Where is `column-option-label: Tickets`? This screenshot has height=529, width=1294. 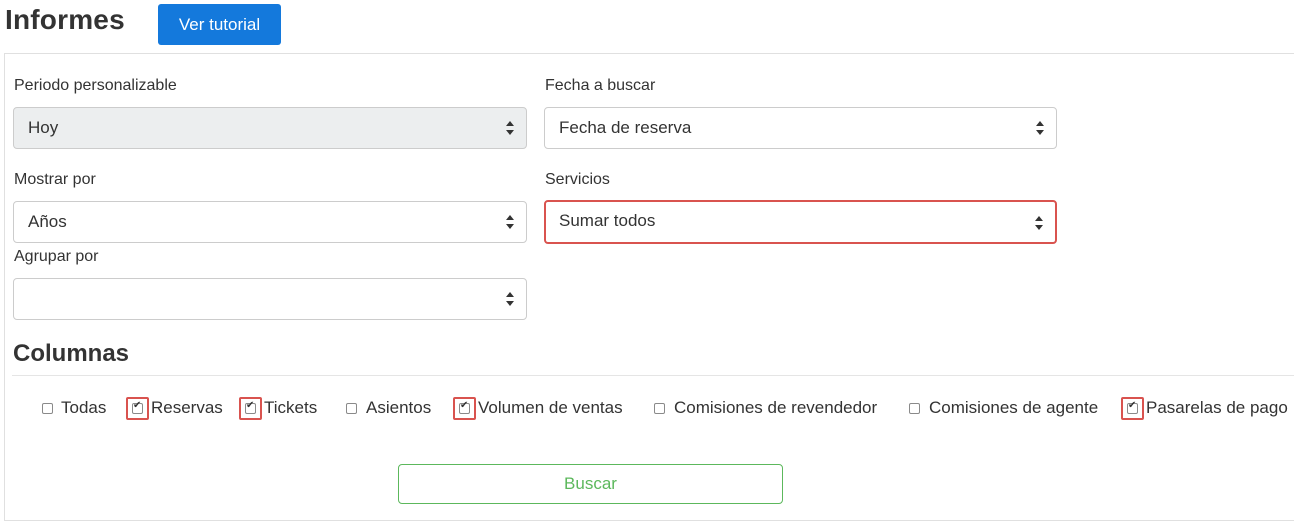 column-option-label: Tickets is located at coordinates (291, 407).